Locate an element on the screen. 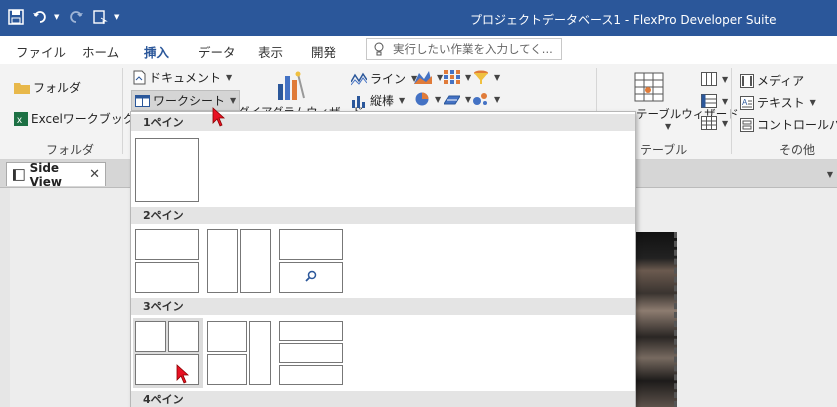 The image size is (837, 407). vertical-bar-dropdown-icon: ▼ is located at coordinates (402, 100).